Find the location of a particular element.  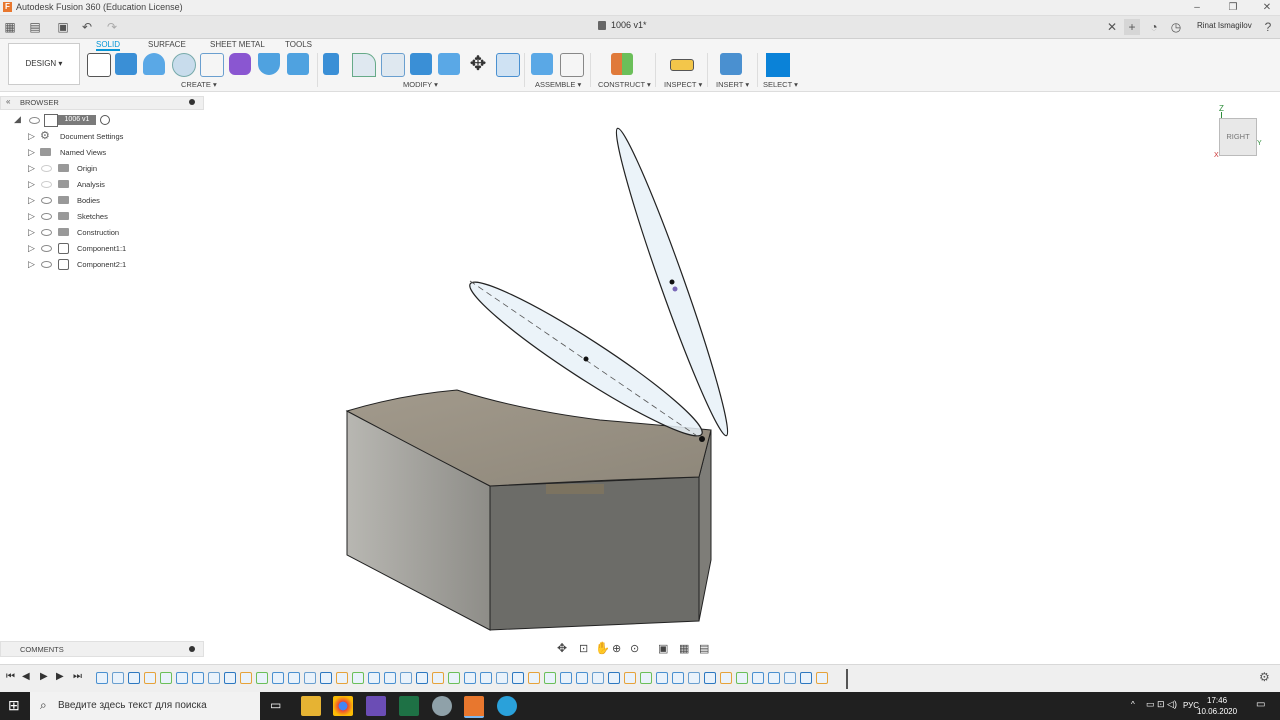

tab-surface: SURFACE is located at coordinates (167, 44).